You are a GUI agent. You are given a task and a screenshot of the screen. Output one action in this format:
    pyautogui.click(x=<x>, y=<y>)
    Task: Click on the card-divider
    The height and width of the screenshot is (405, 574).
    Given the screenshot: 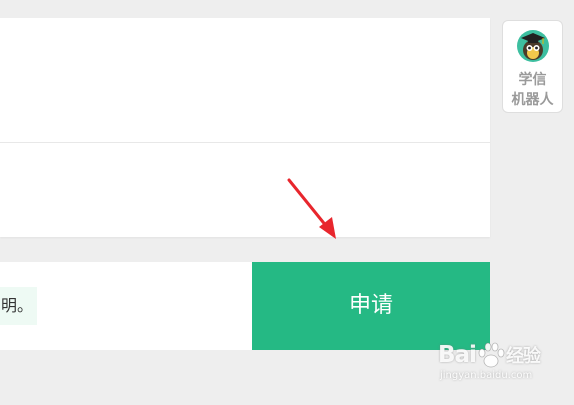 What is the action you would take?
    pyautogui.click(x=245, y=142)
    